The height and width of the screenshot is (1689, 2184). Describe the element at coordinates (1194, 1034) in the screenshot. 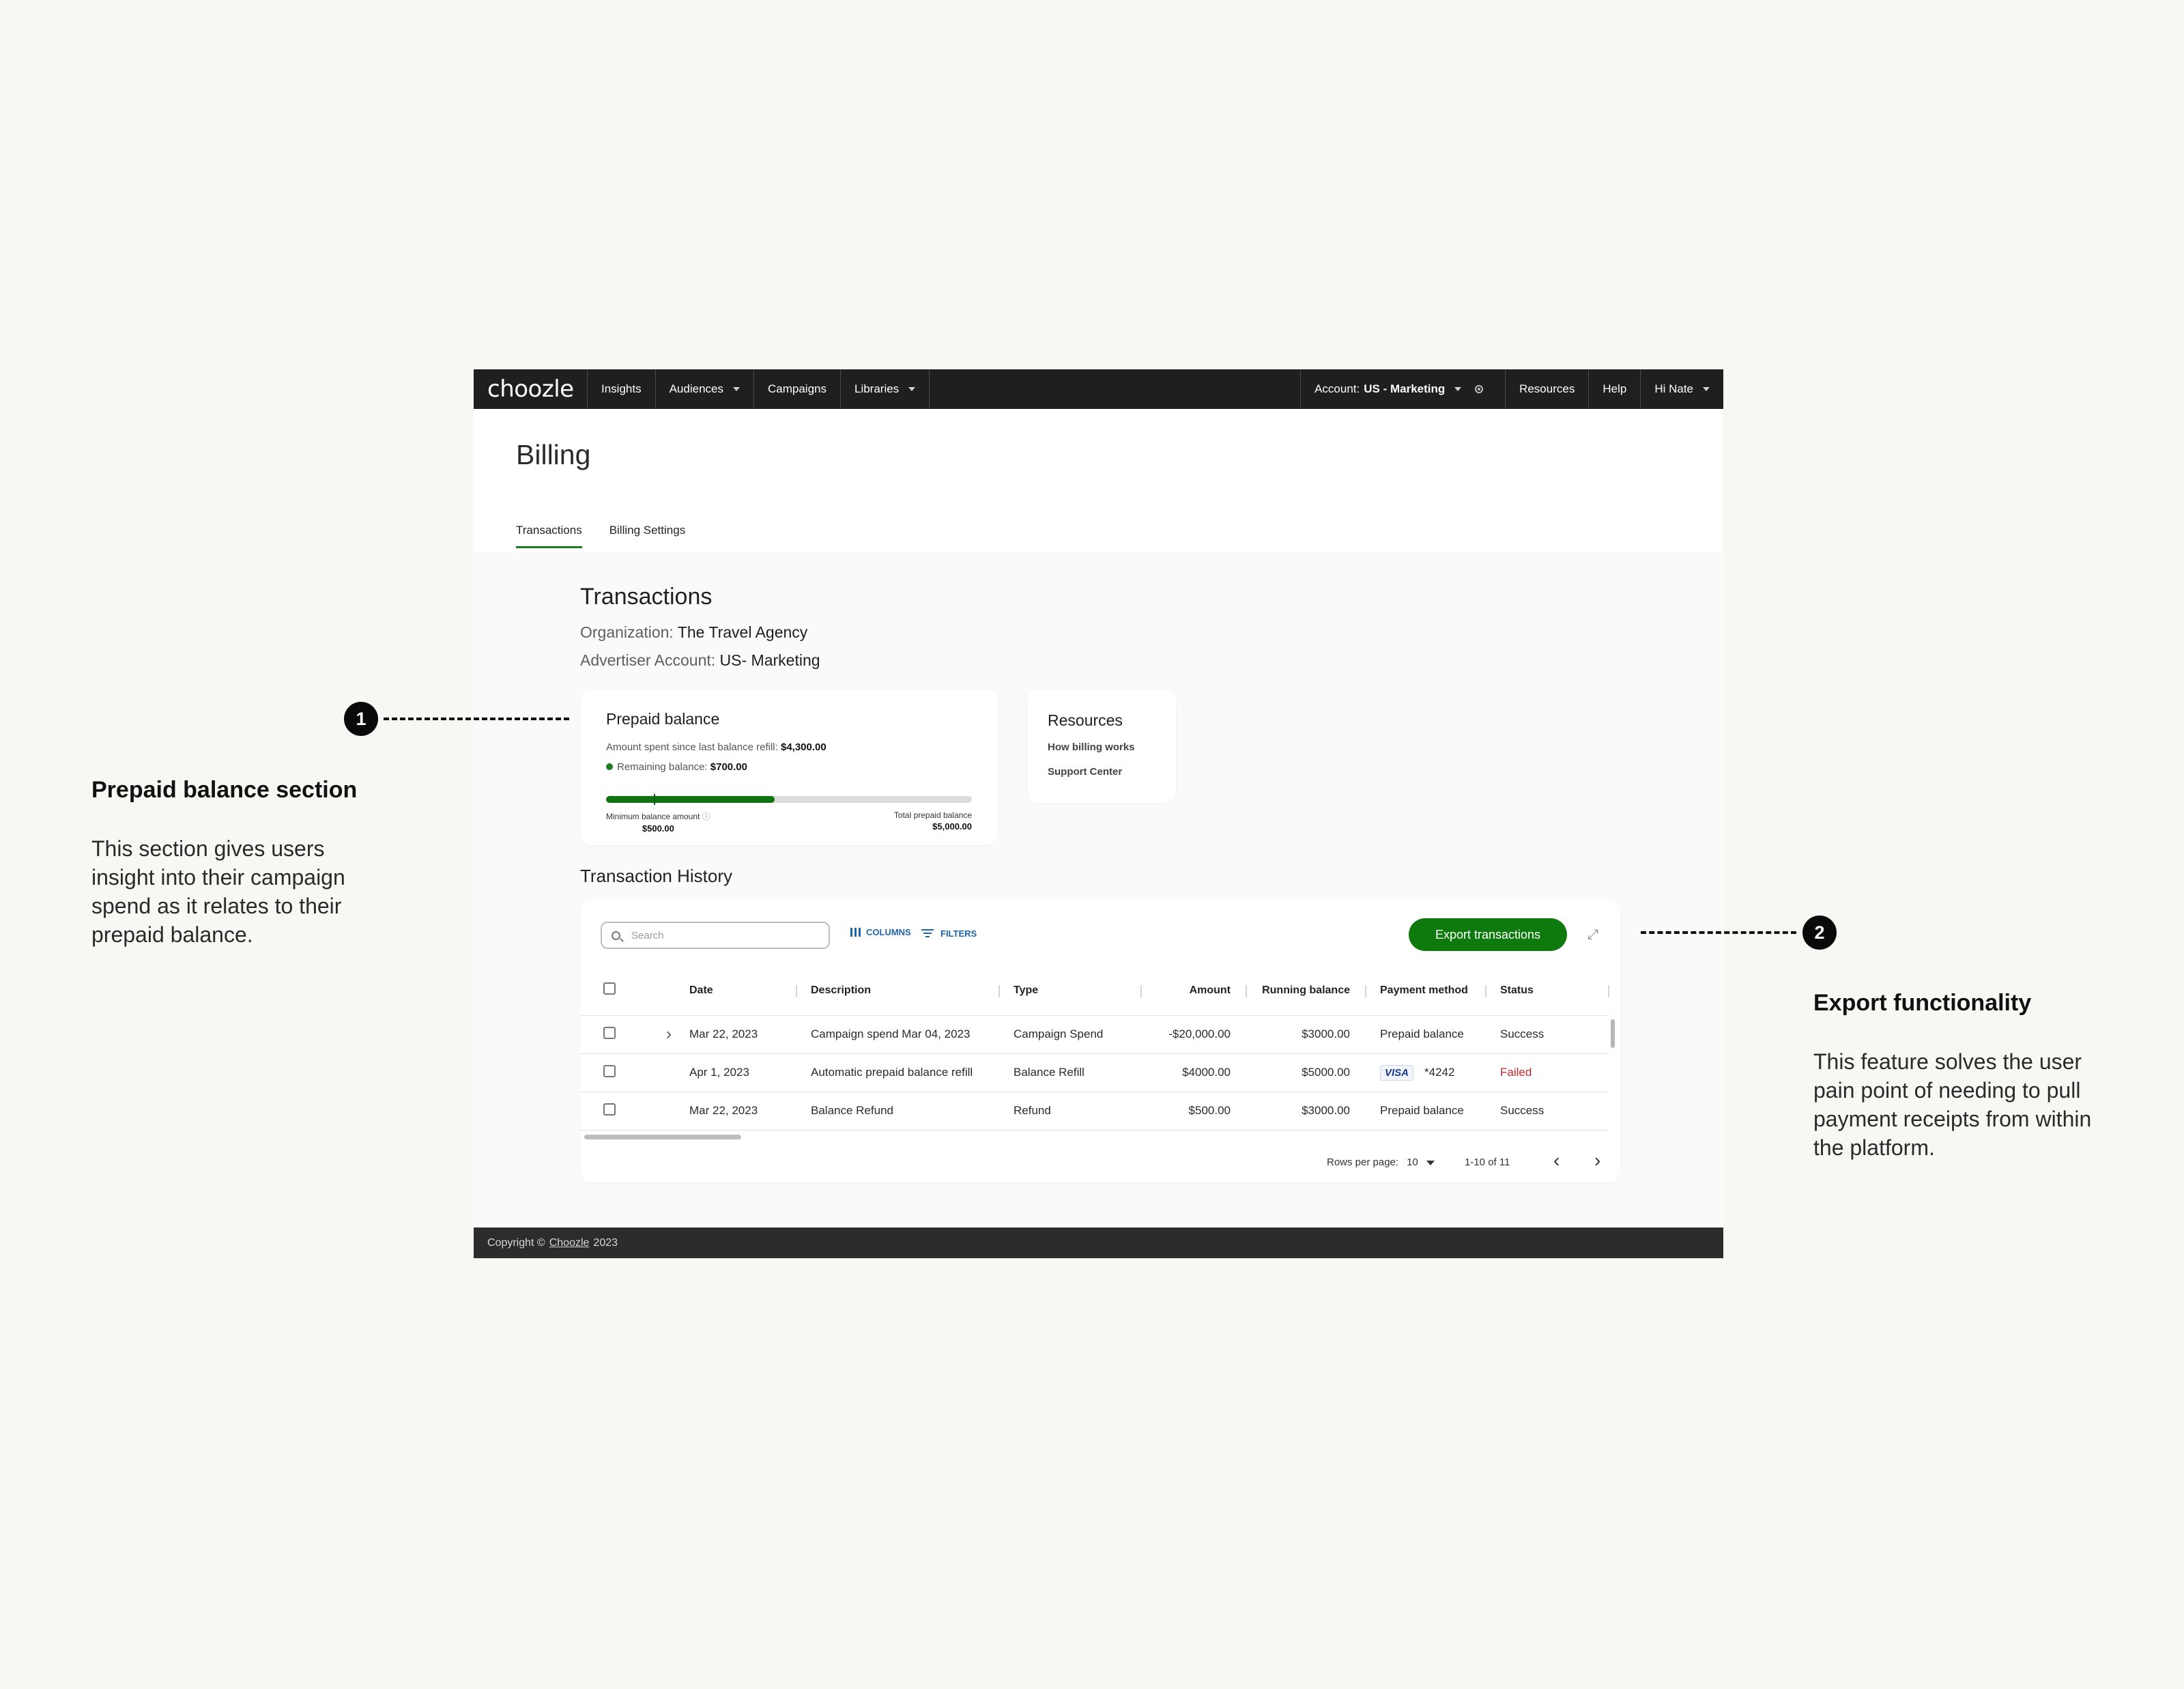

I see `cell-amount: -$20,000.00` at that location.